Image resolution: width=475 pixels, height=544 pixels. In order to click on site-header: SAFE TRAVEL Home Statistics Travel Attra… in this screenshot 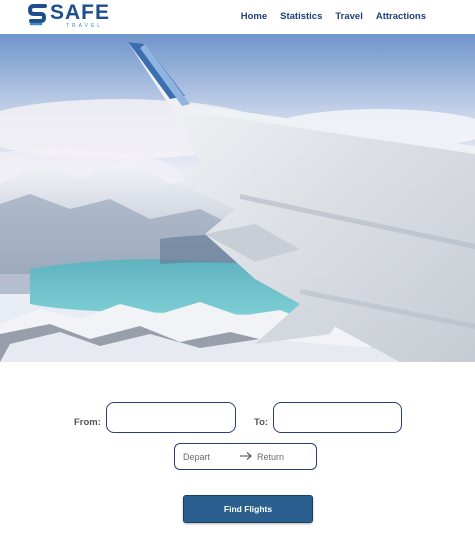, I will do `click(237, 17)`.